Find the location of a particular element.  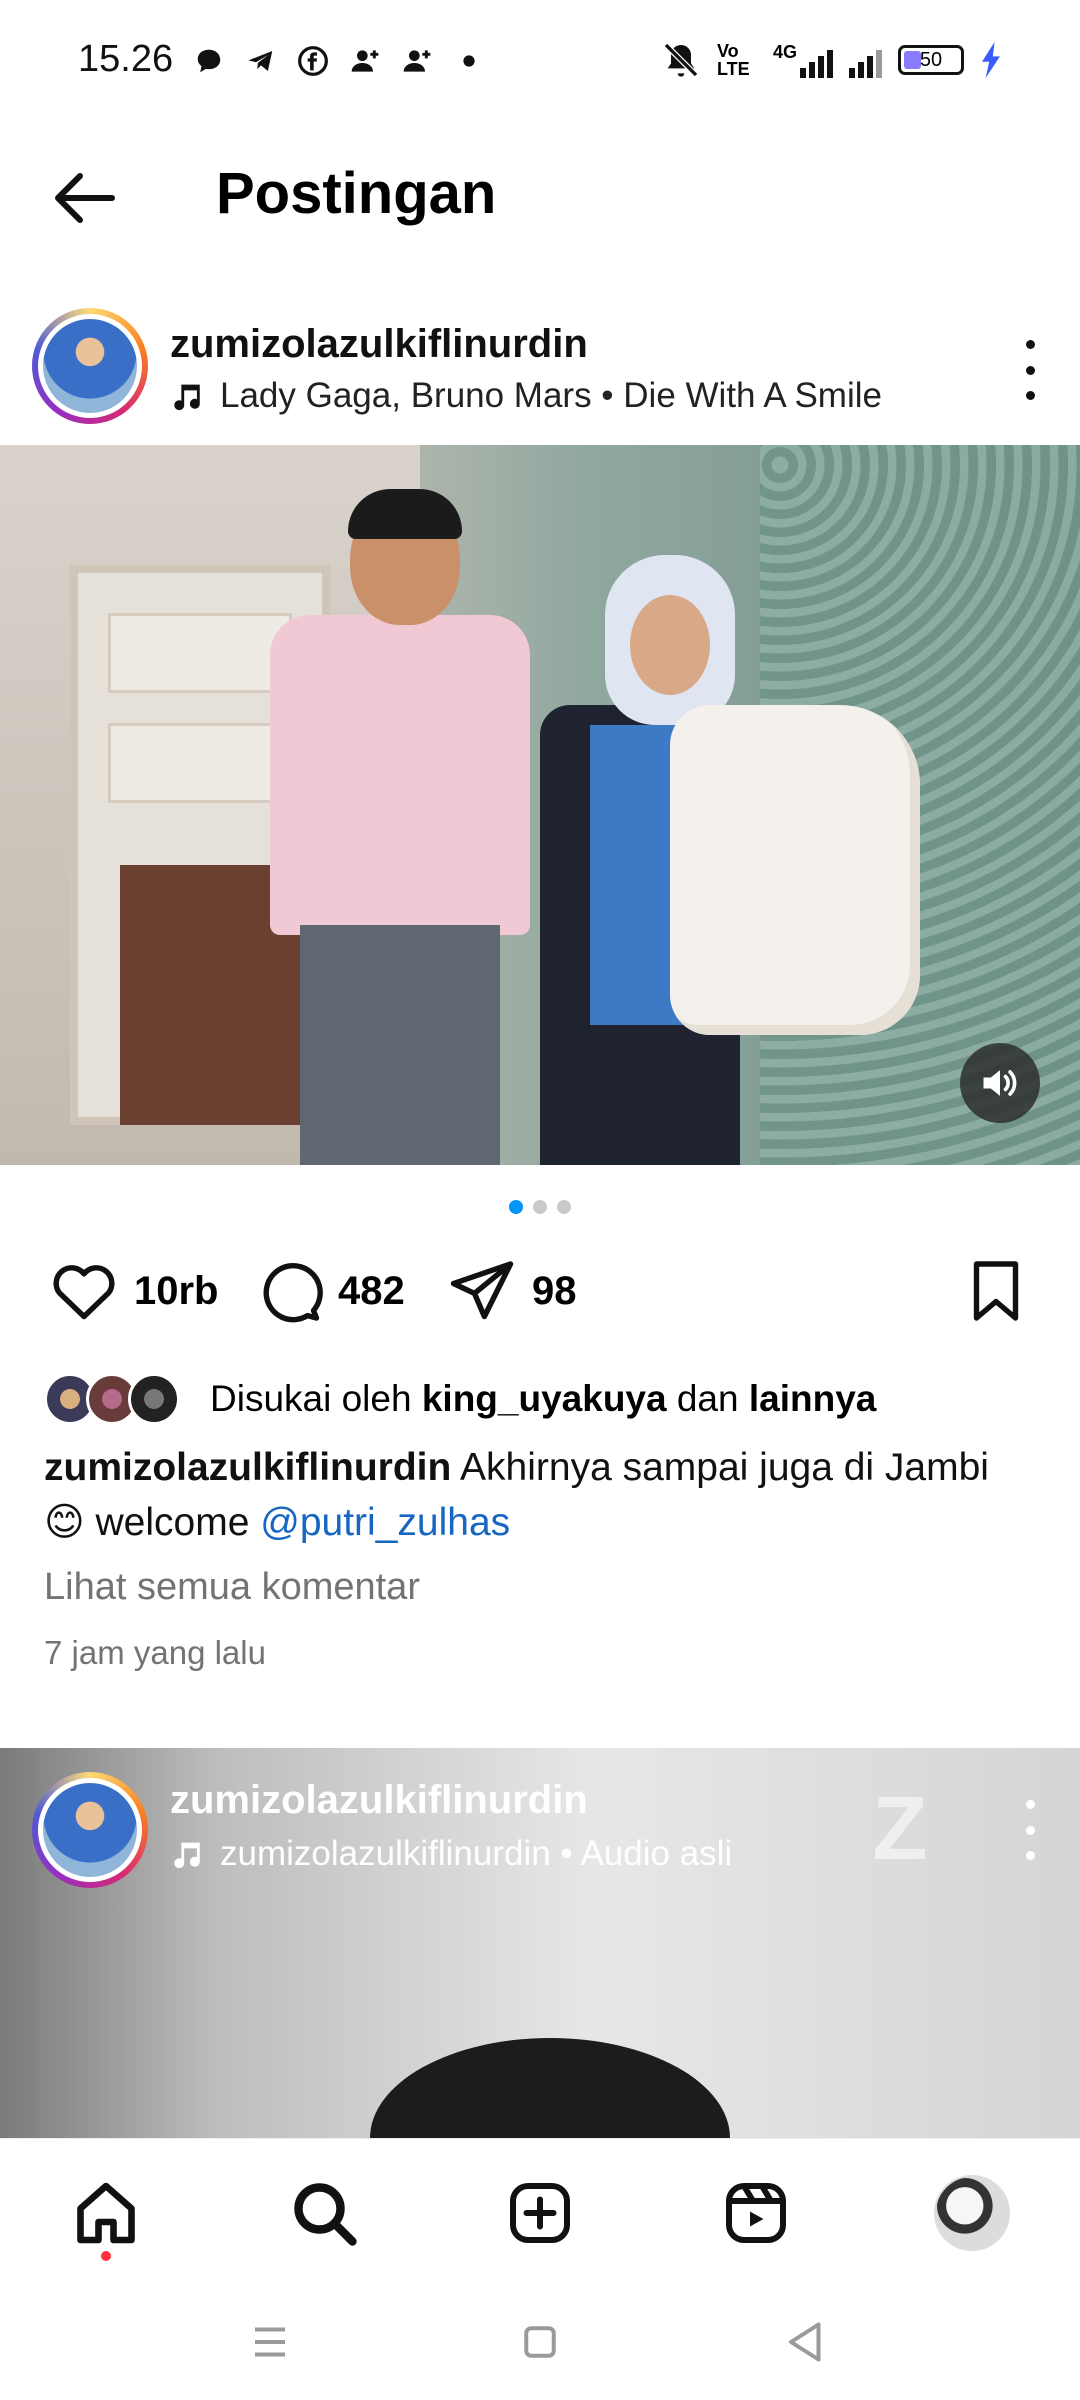

comment-icon is located at coordinates (293, 1293).